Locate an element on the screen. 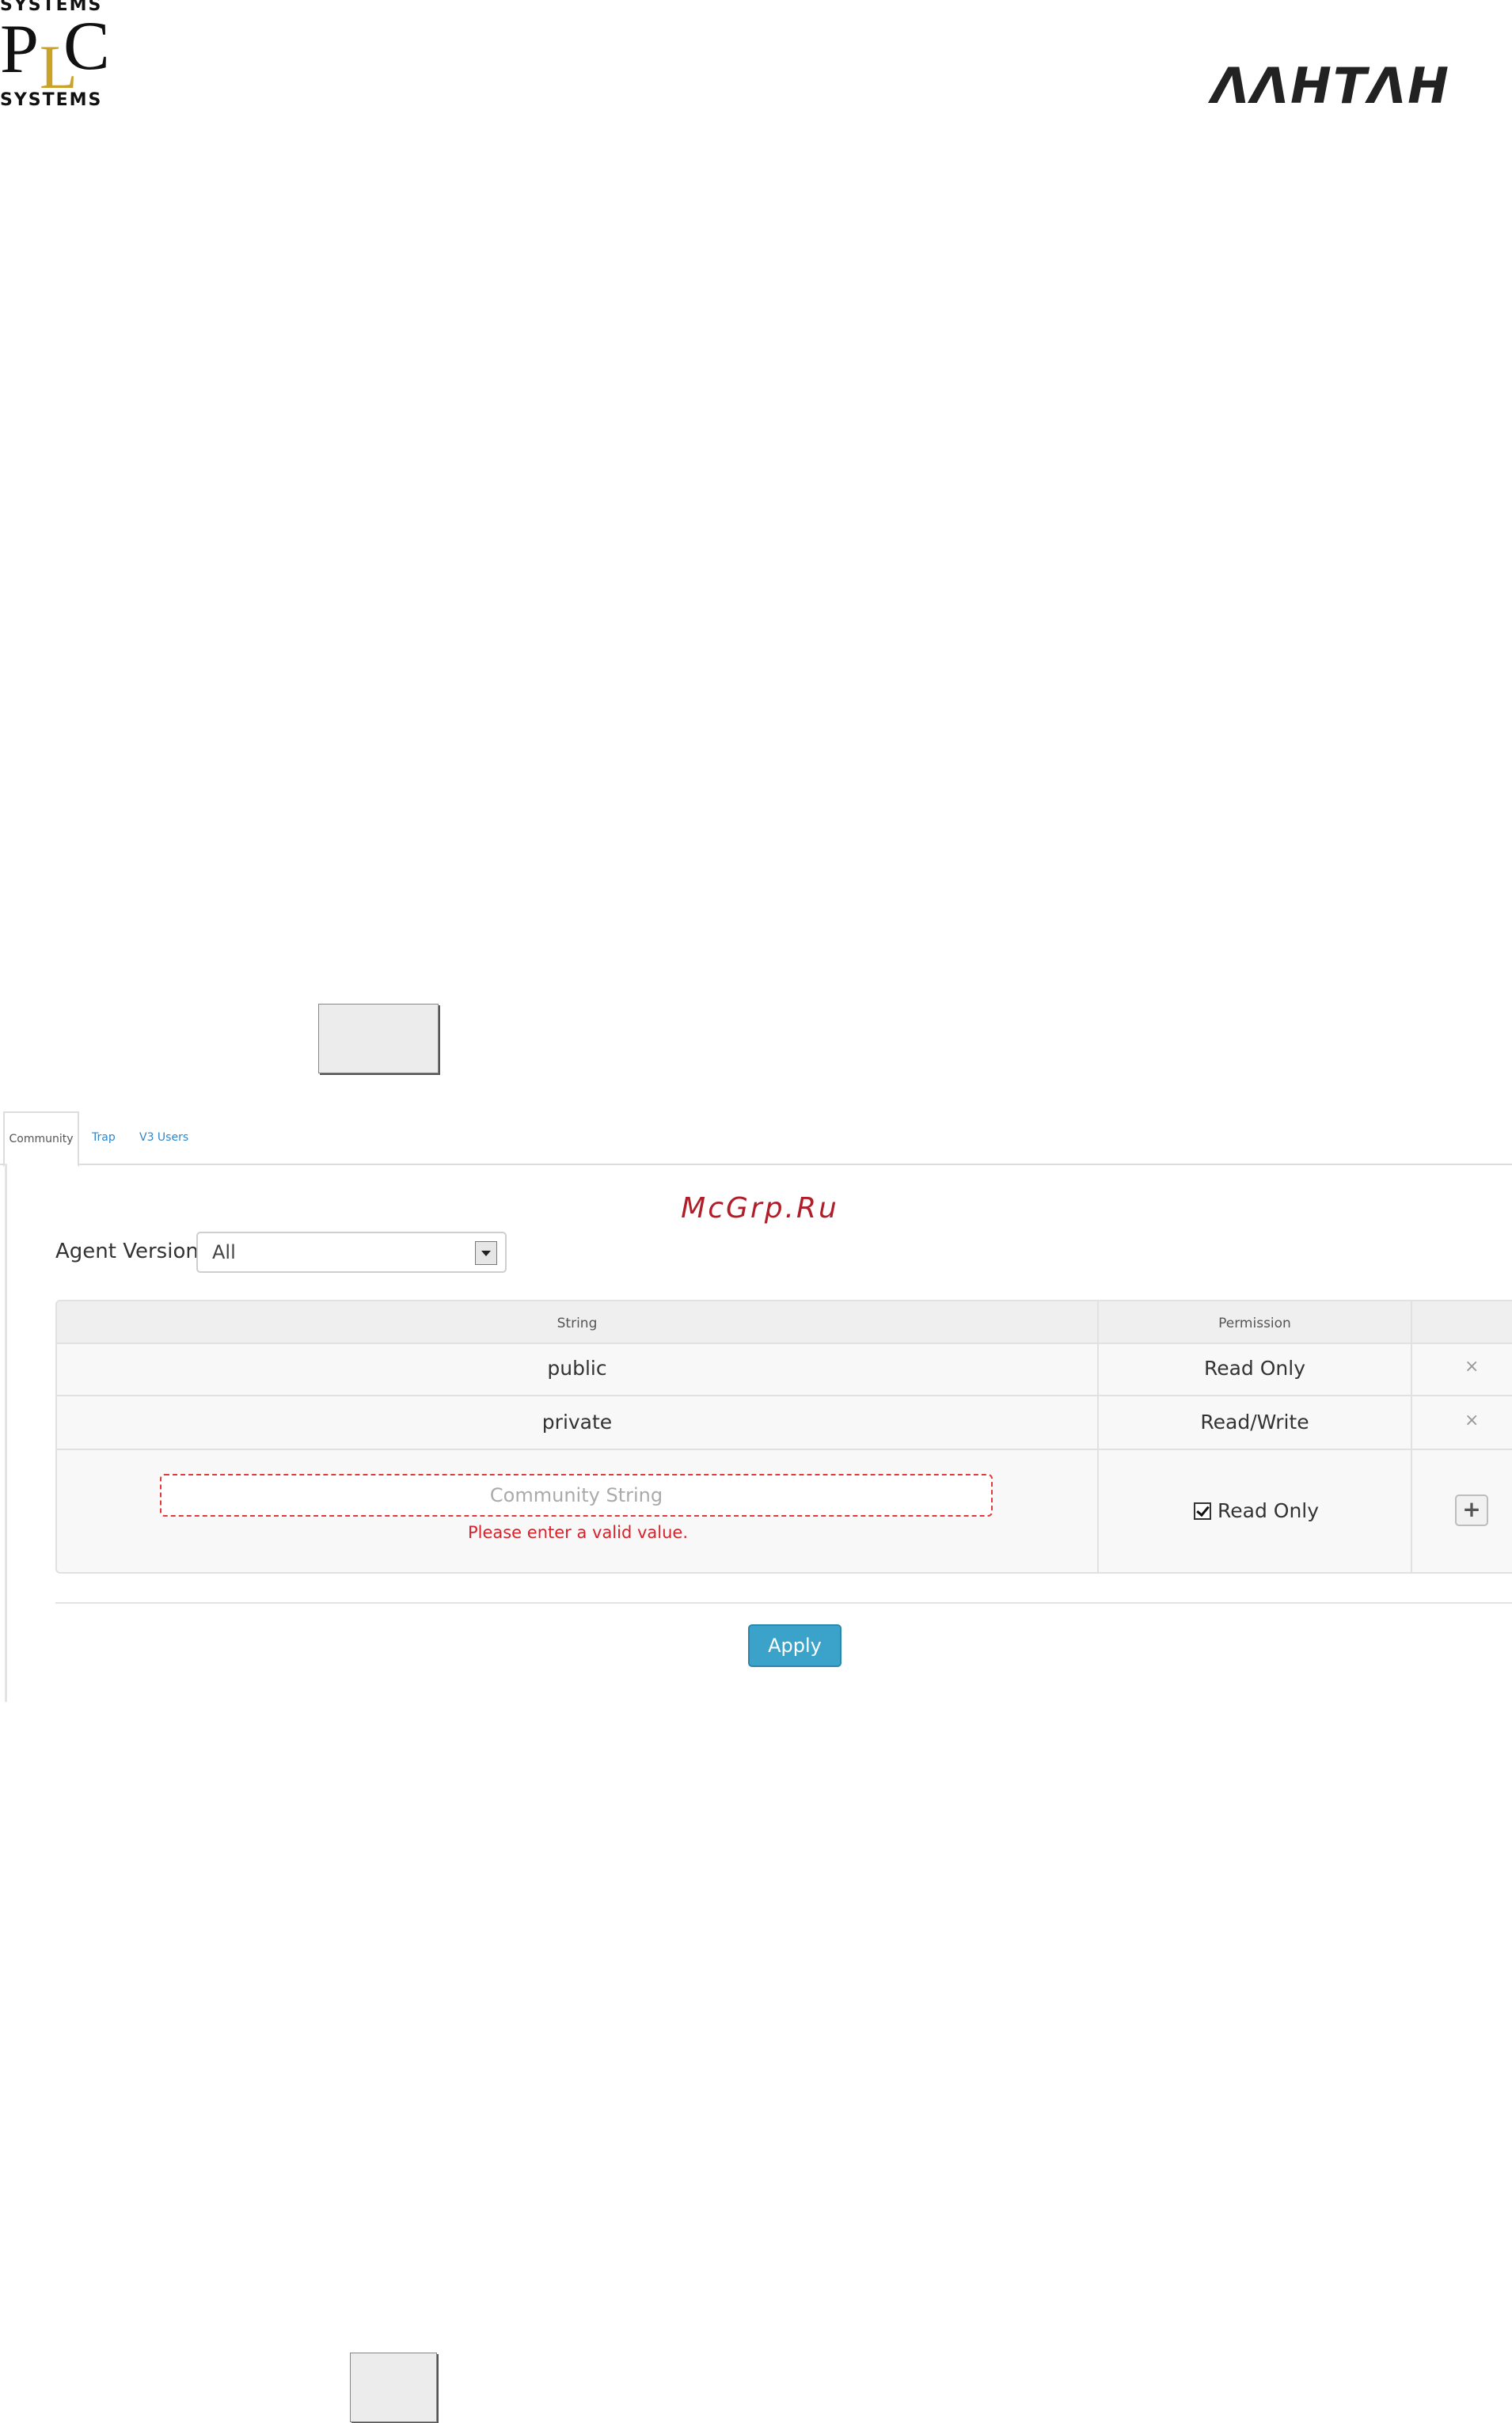 The width and height of the screenshot is (1512, 2423). tabs-bar is located at coordinates (756, 1136).